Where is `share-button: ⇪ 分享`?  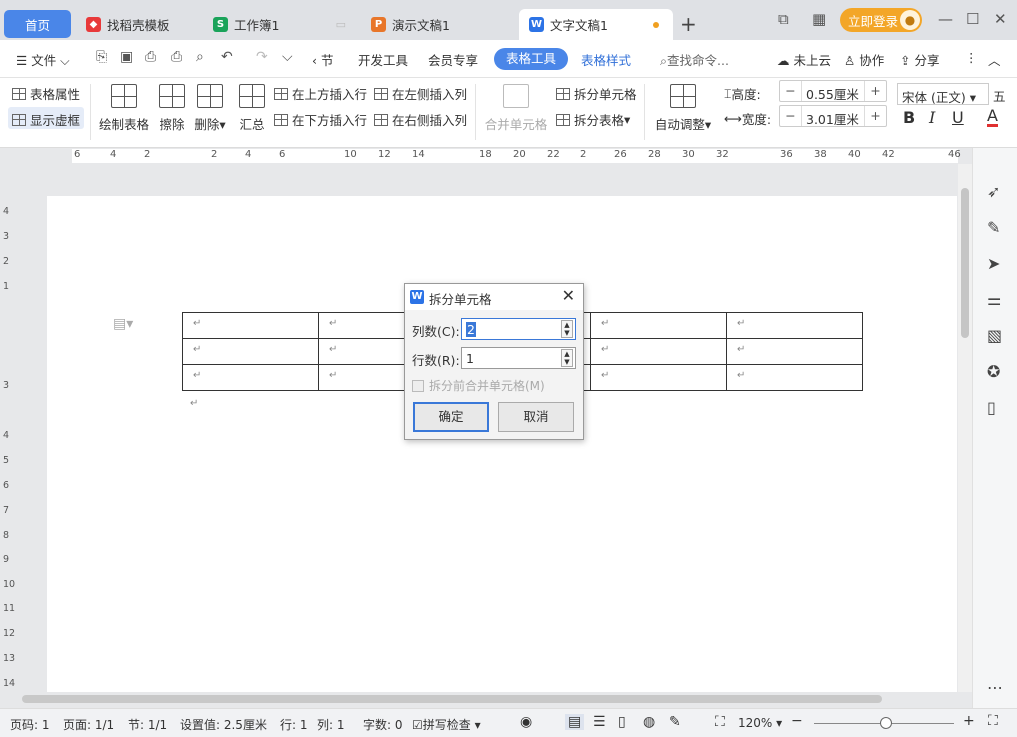 share-button: ⇪ 分享 is located at coordinates (919, 59).